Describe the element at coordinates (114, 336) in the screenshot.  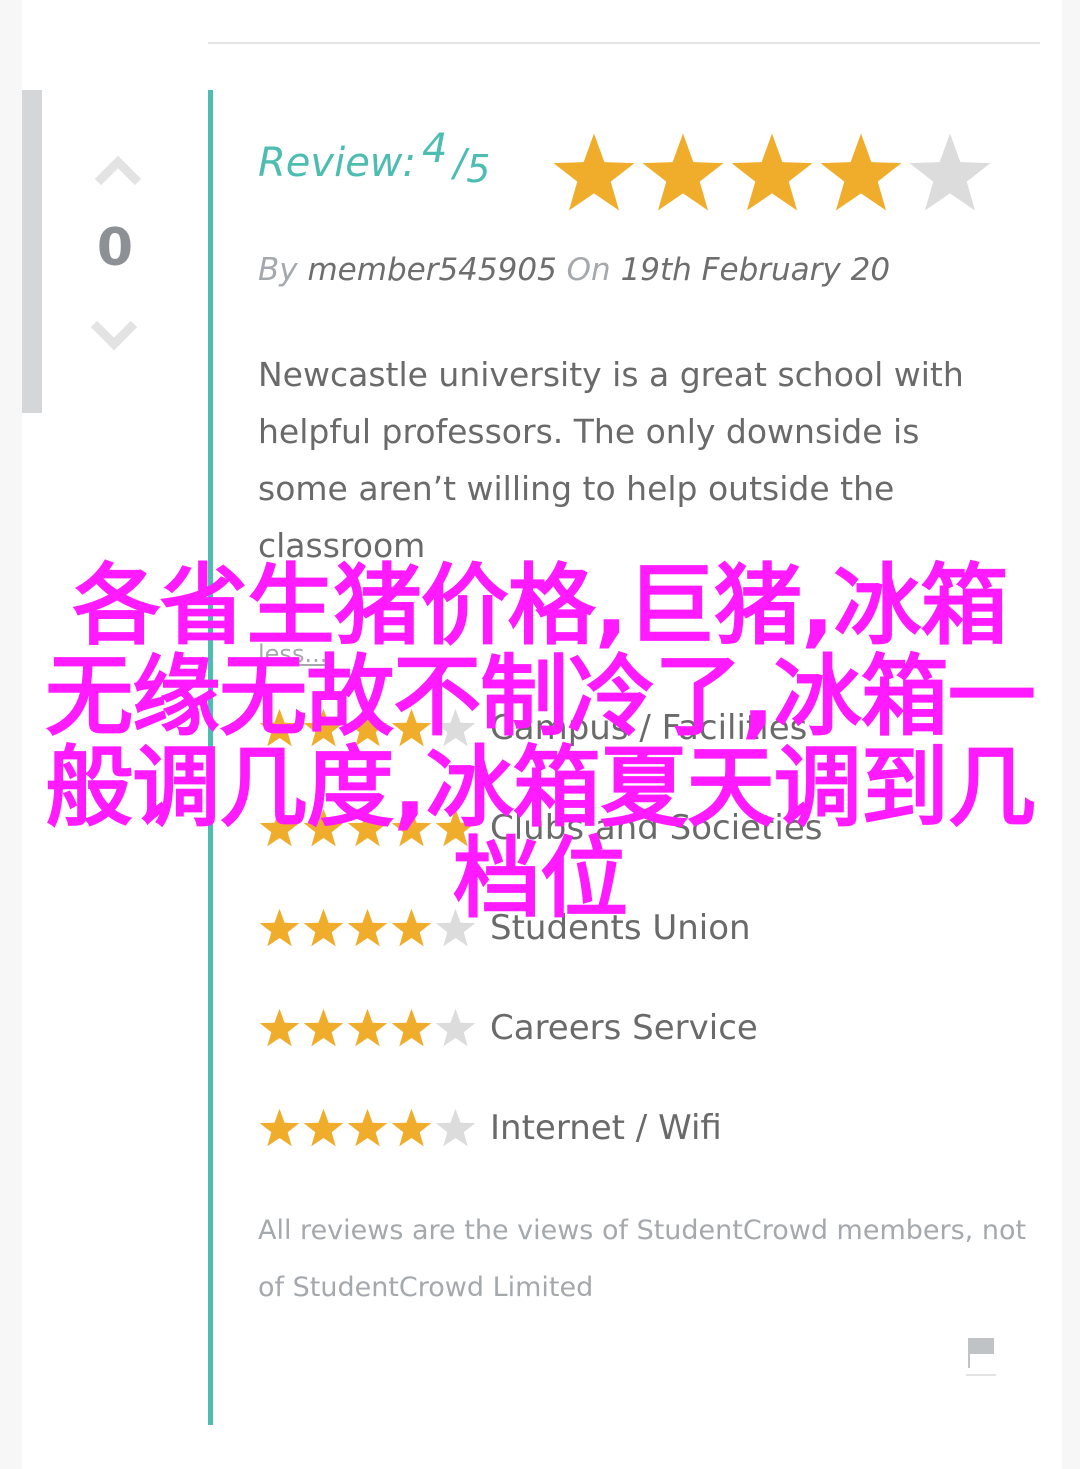
I see `downvote-arrow-icon` at that location.